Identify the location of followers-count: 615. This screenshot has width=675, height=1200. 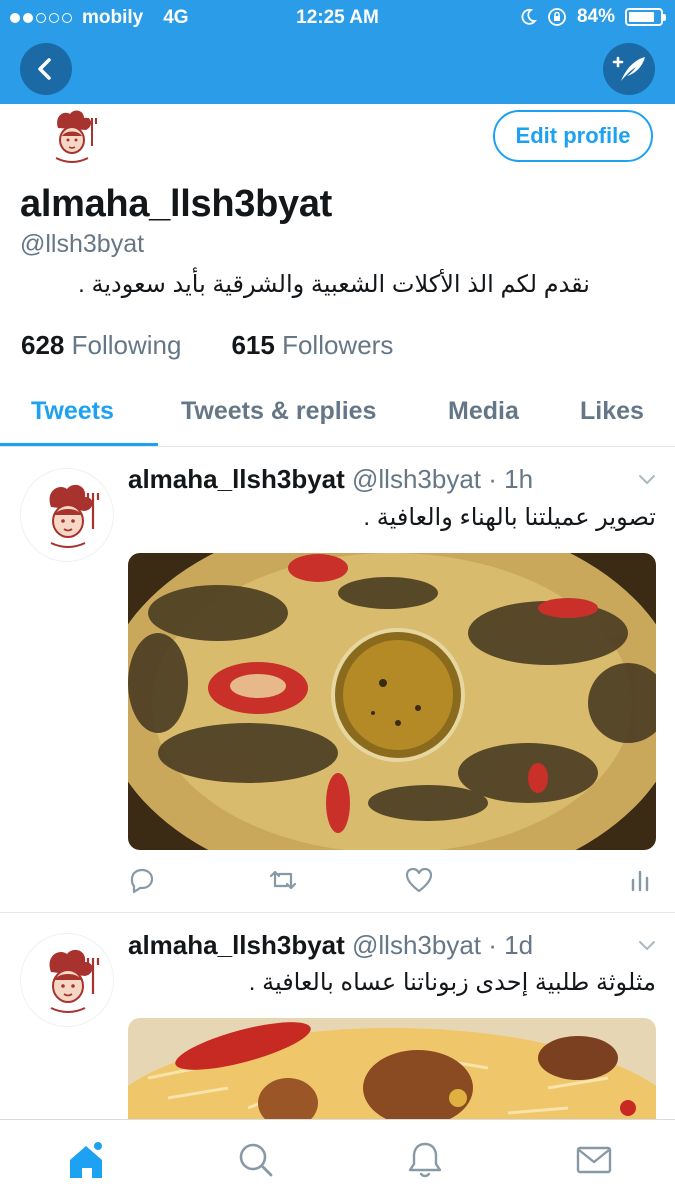
(253, 345).